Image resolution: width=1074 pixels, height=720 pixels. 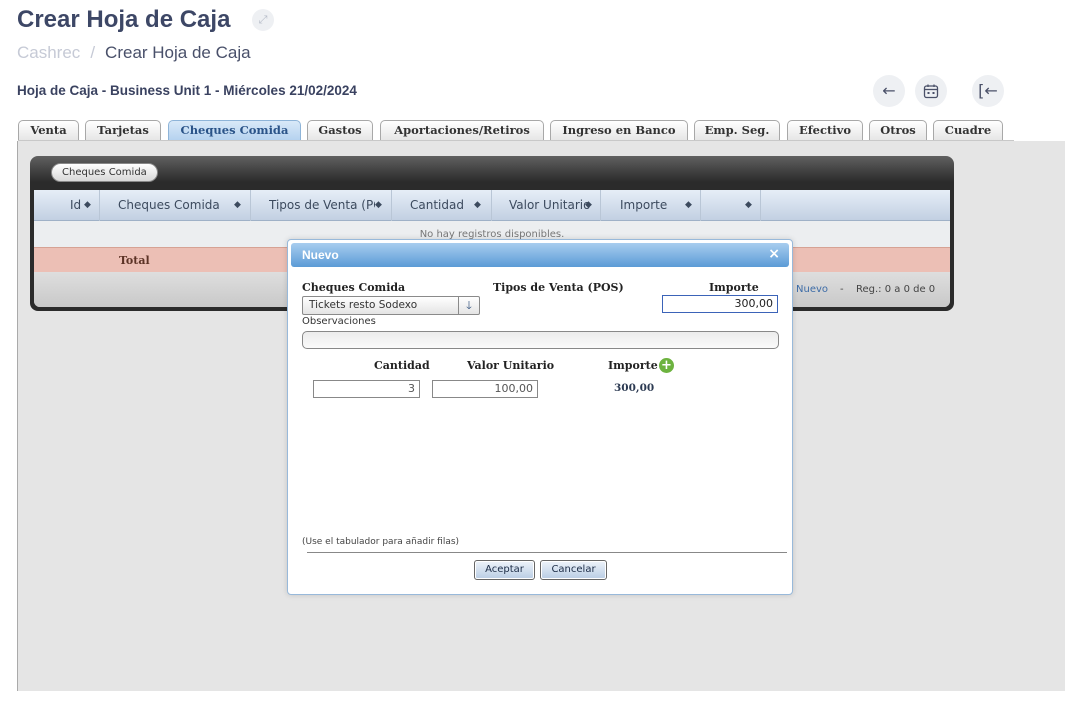 I want to click on tab-hint: (Use el tabulador para añadir filas), so click(x=381, y=542).